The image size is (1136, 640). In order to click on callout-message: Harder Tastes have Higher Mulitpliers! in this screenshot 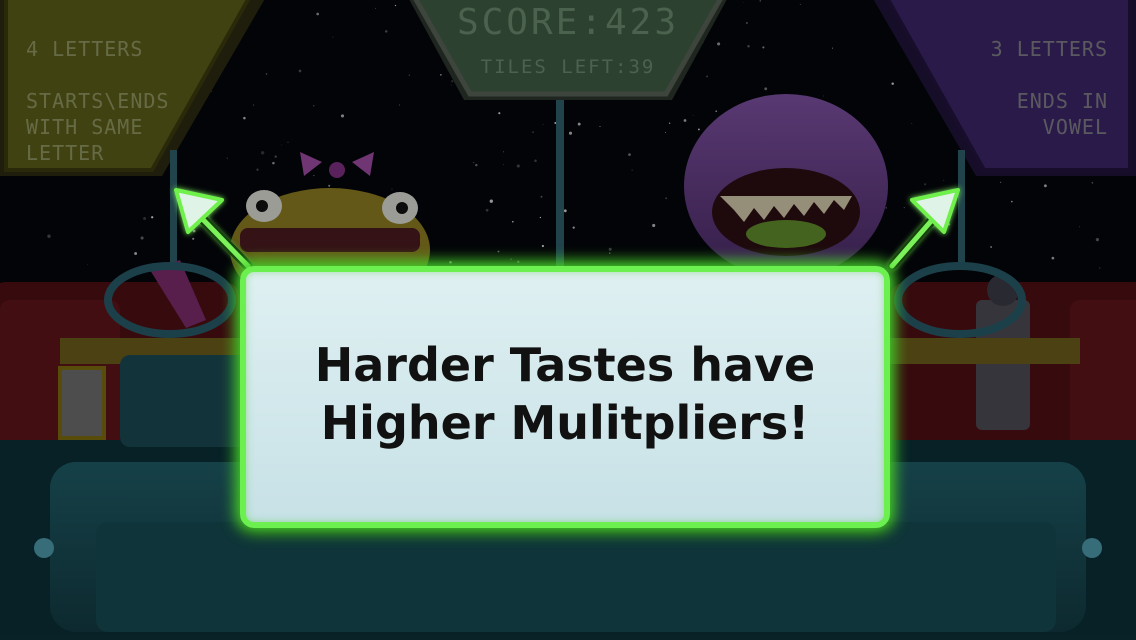, I will do `click(565, 394)`.